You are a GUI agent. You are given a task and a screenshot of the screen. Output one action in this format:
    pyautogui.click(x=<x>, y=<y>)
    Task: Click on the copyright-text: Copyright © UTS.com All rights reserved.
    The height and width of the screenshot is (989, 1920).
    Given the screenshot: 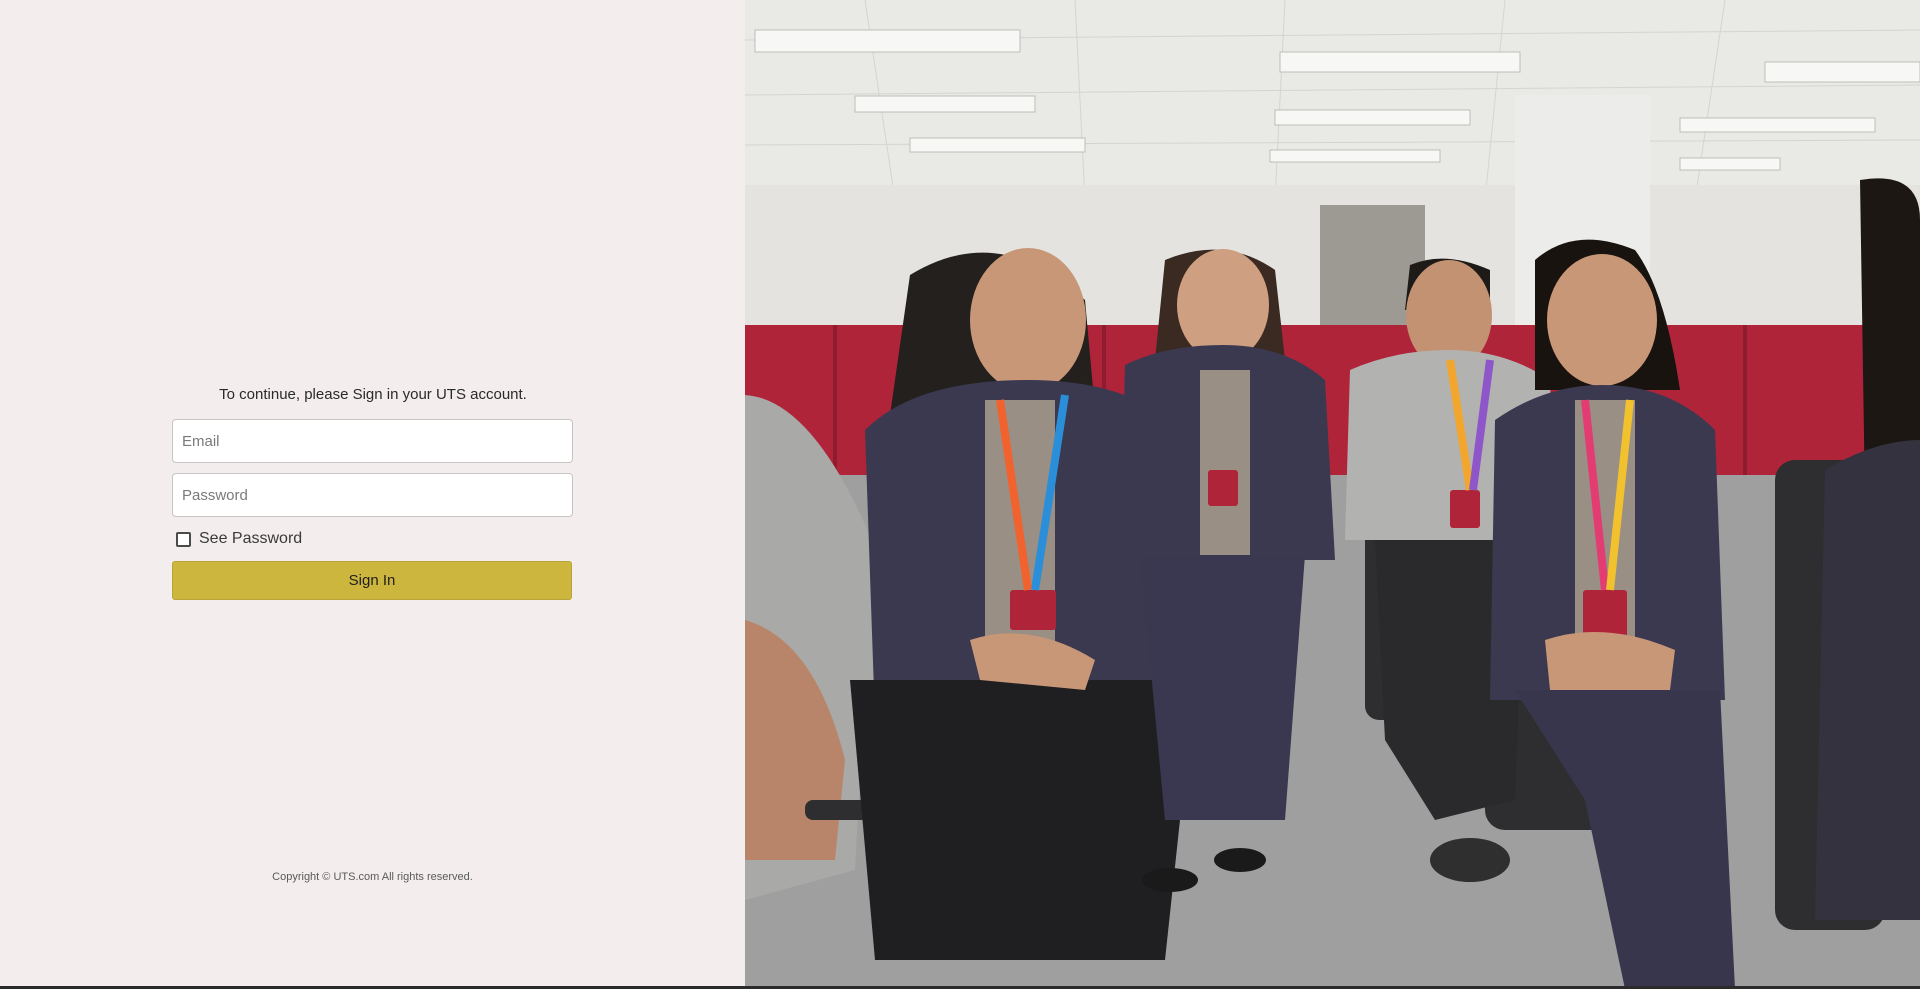 What is the action you would take?
    pyautogui.click(x=372, y=877)
    